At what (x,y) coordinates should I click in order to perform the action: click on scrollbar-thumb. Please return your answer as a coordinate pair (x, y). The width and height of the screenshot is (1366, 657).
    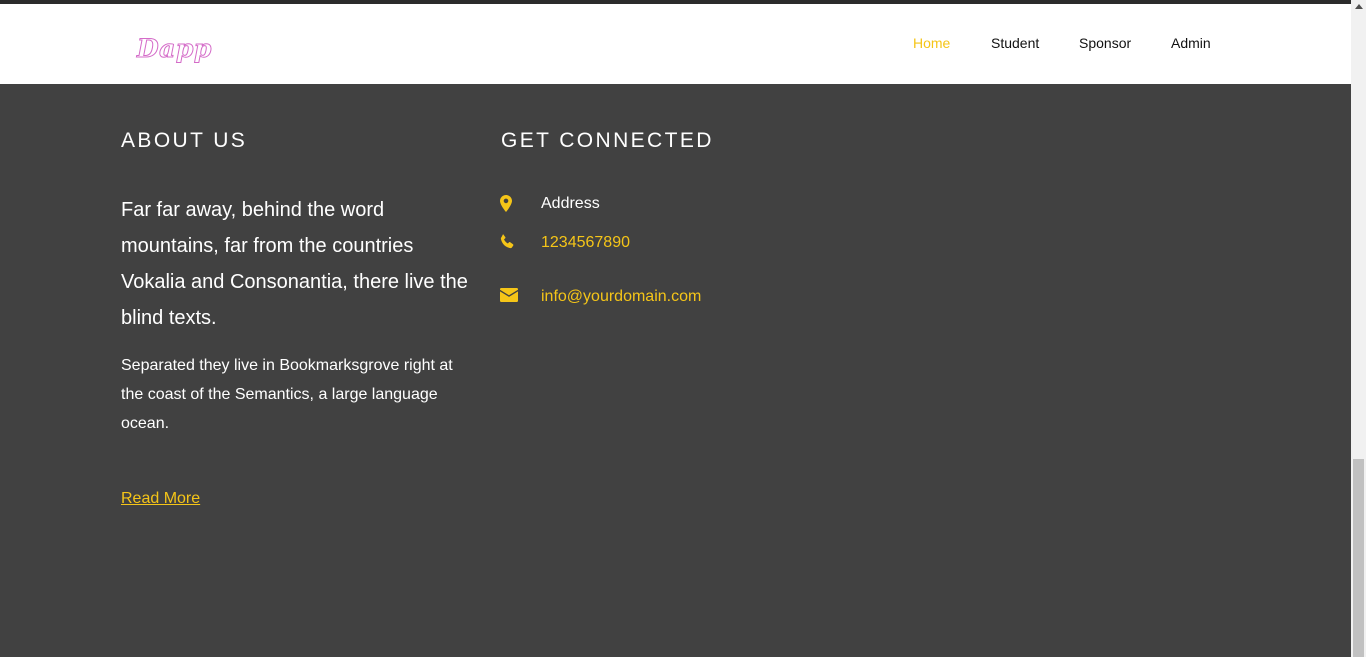
    Looking at the image, I should click on (1358, 558).